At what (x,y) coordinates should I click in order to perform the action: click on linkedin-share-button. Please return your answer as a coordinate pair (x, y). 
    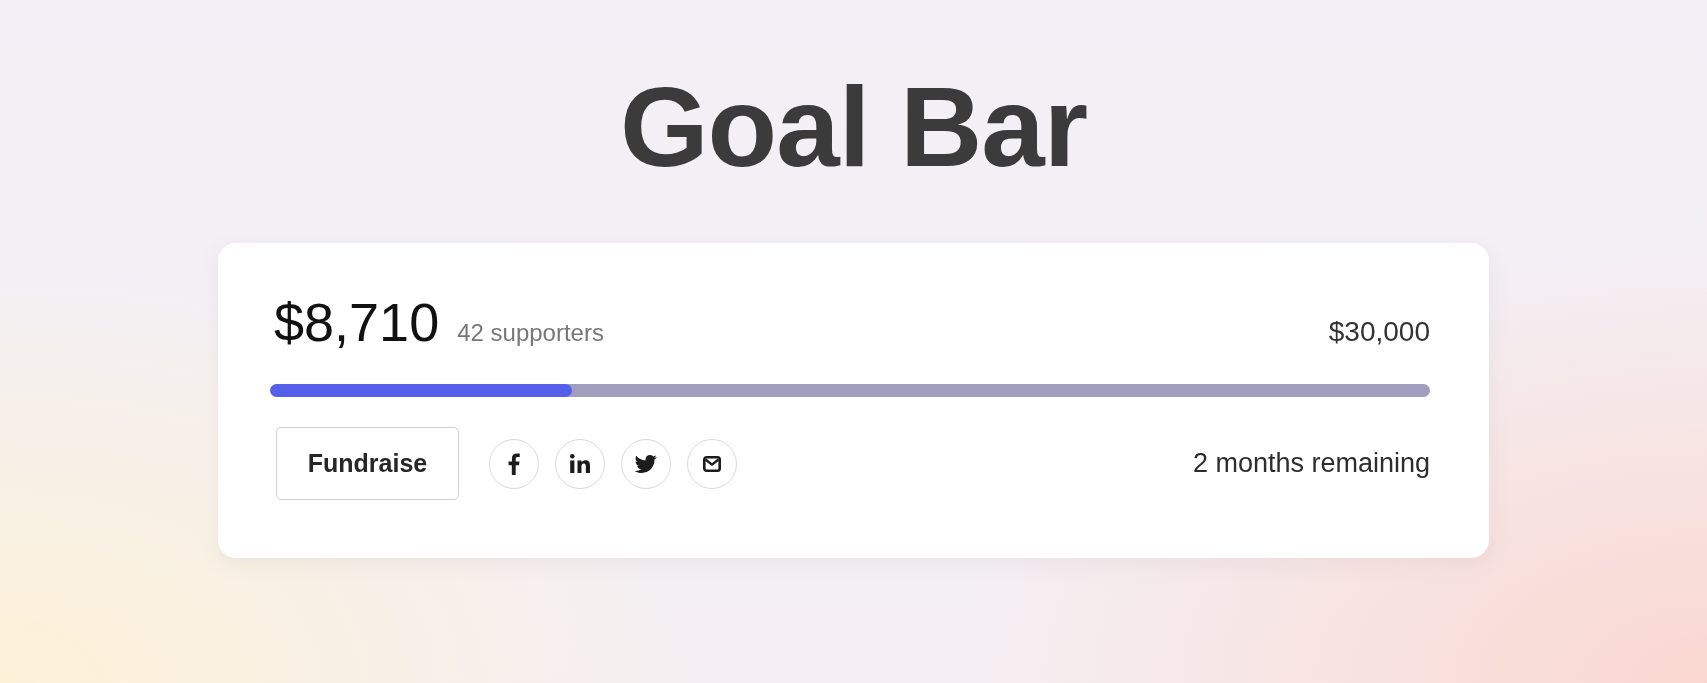
    Looking at the image, I should click on (580, 463).